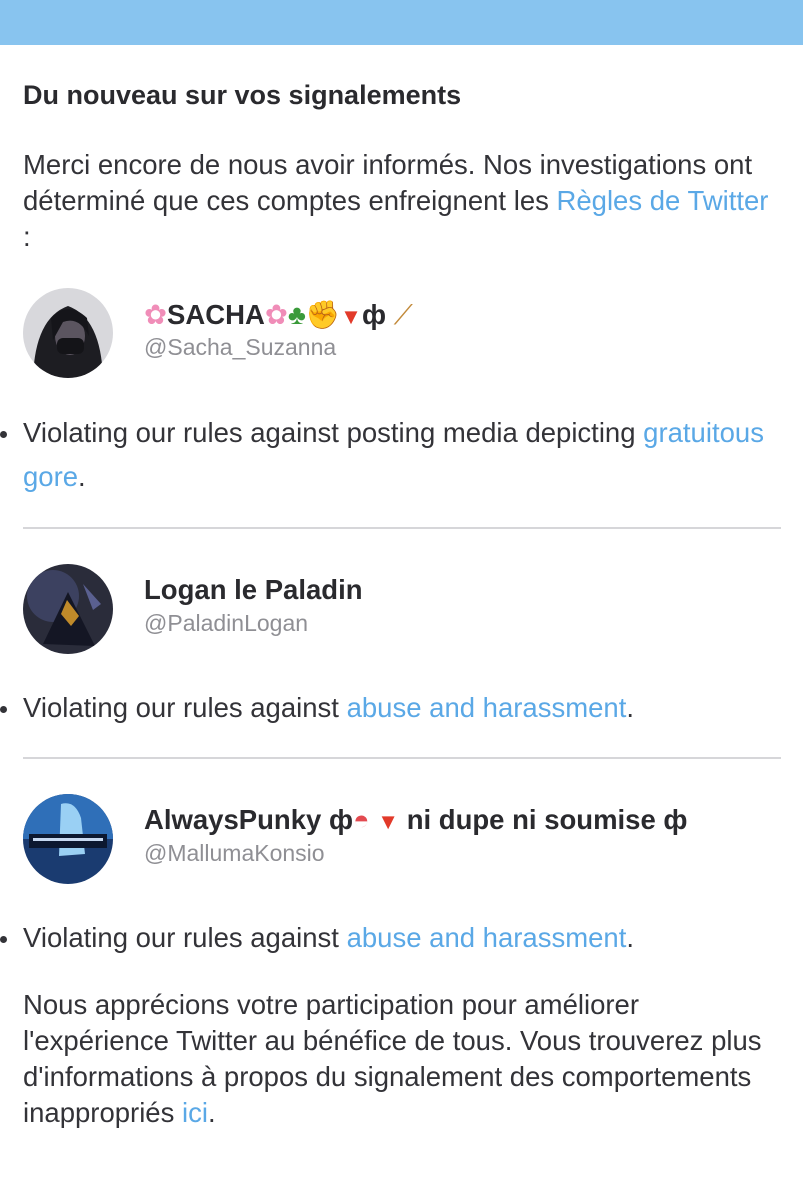 Image resolution: width=803 pixels, height=1200 pixels. I want to click on twitter-rules-link: Règles de Twitter, so click(663, 200).